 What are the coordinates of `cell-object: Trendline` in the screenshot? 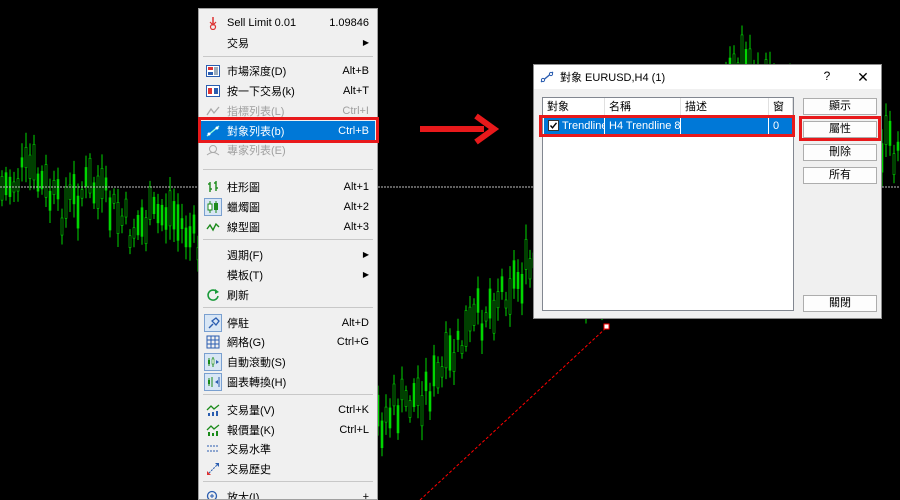 It's located at (581, 126).